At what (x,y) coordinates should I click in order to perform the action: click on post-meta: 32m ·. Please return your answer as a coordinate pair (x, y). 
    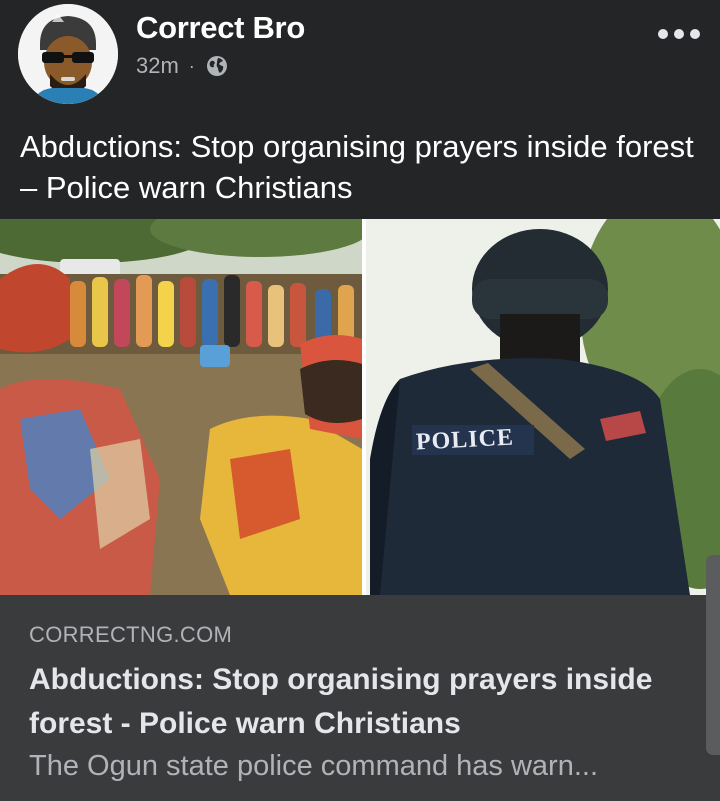
    Looking at the image, I should click on (182, 66).